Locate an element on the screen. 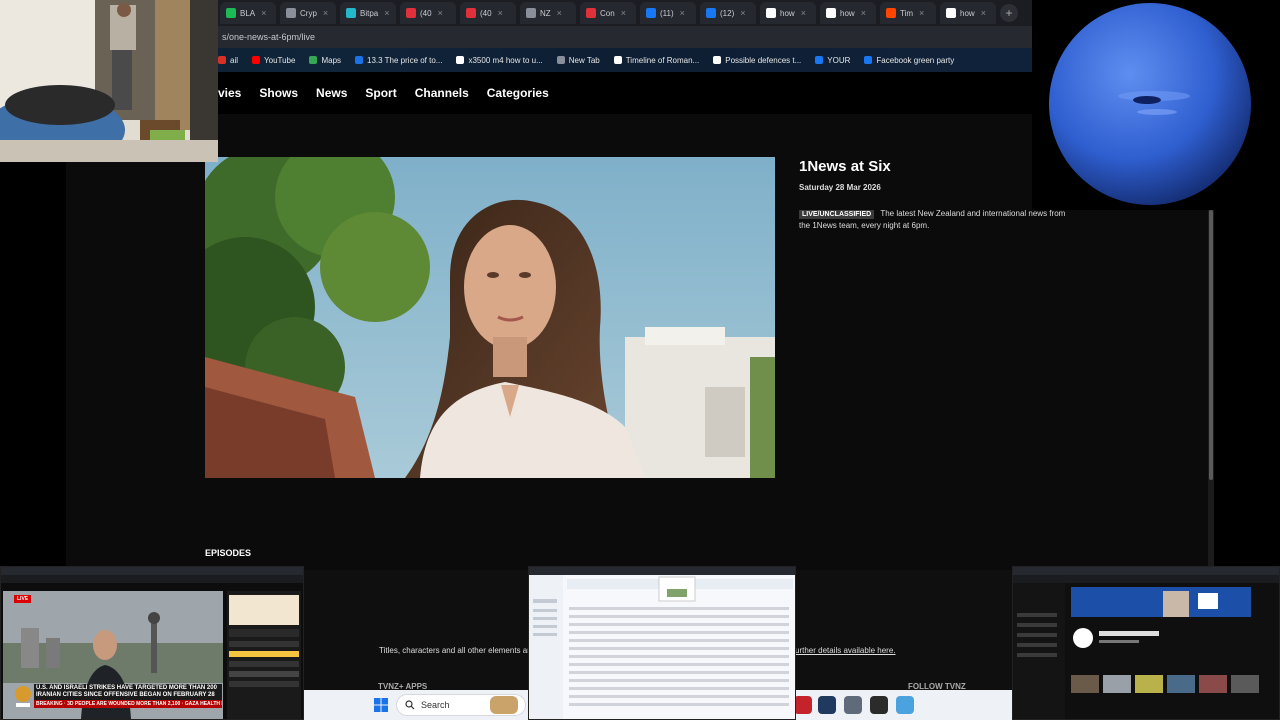 Image resolution: width=1280 pixels, height=720 pixels. bookmark-item: Facebook green party is located at coordinates (909, 60).